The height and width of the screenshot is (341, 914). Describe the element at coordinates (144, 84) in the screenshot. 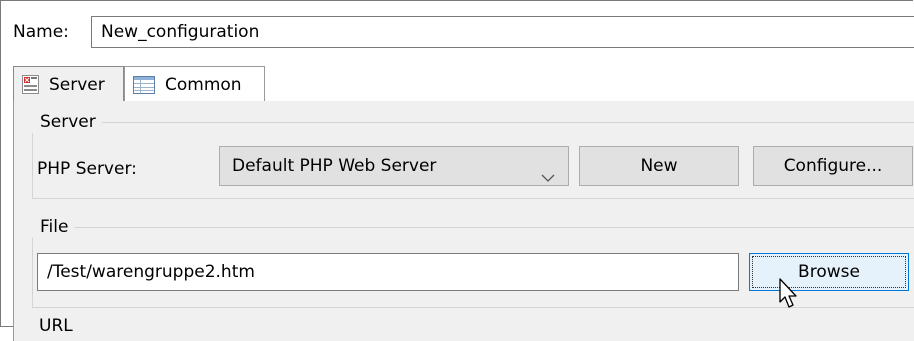

I see `table-icon` at that location.